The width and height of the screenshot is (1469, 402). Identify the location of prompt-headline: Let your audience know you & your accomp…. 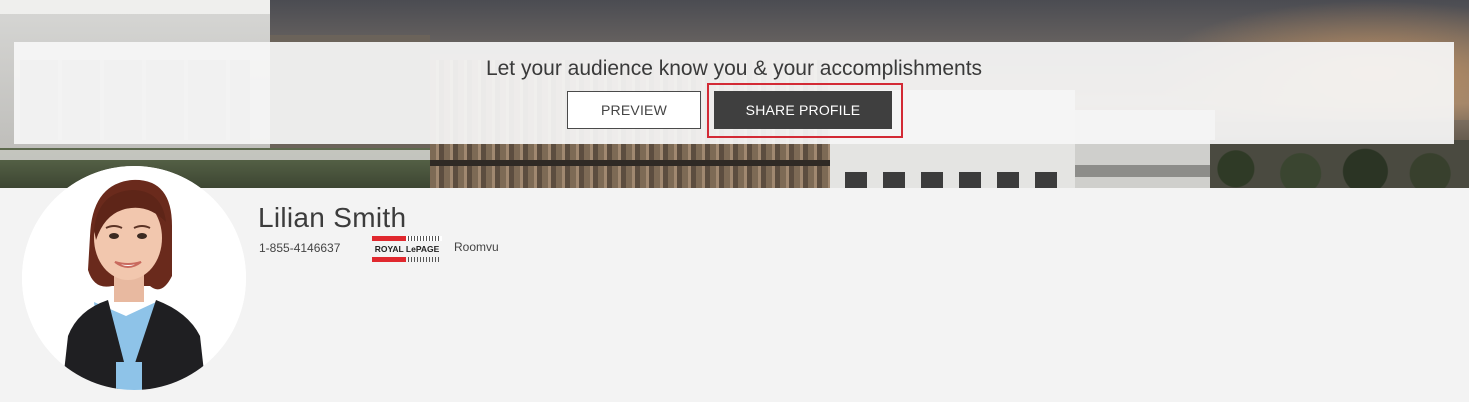
(734, 68).